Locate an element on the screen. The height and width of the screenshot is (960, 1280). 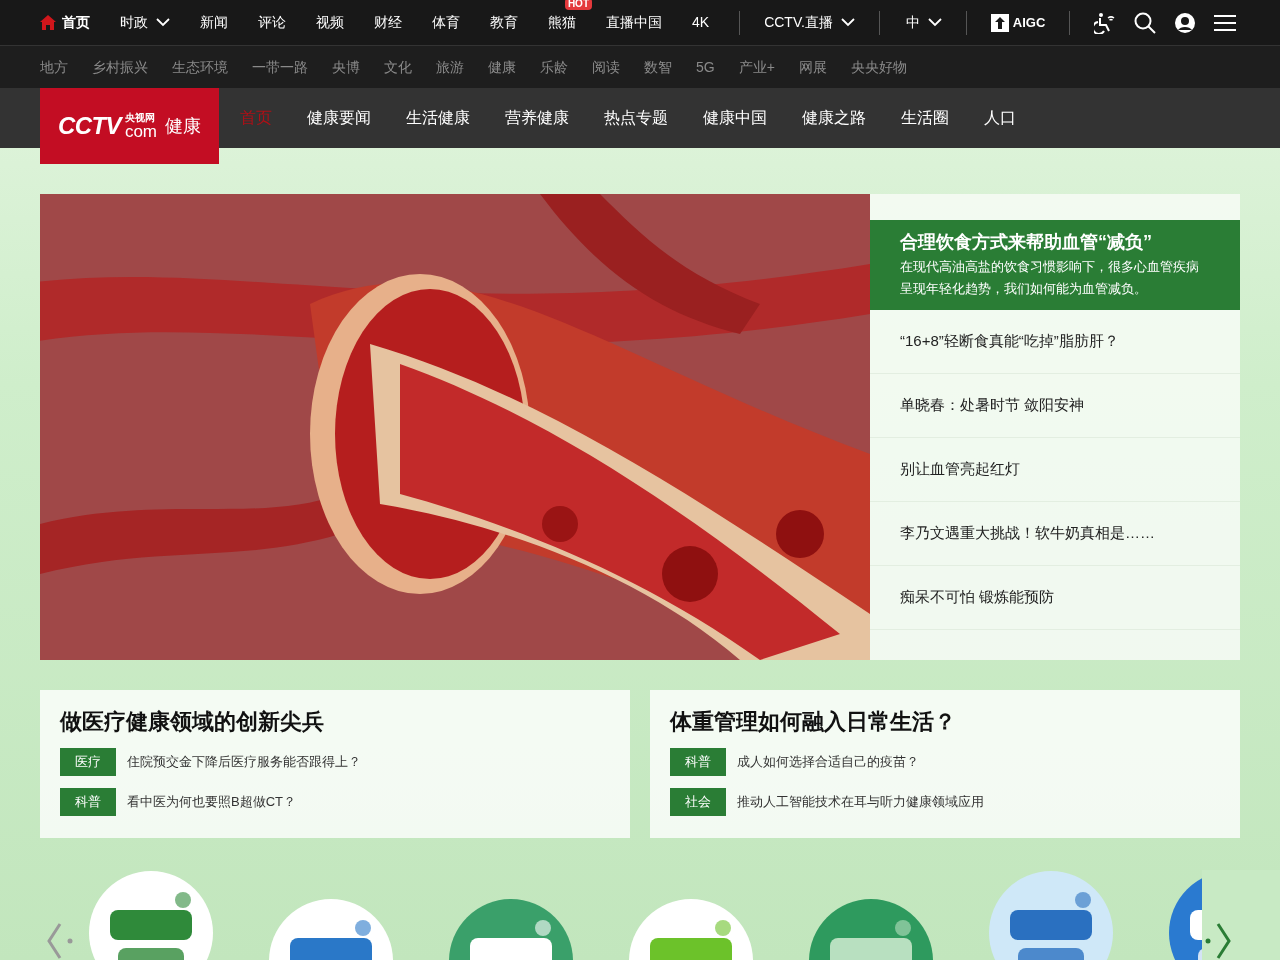
section-tab: 生活健康 is located at coordinates (438, 118).